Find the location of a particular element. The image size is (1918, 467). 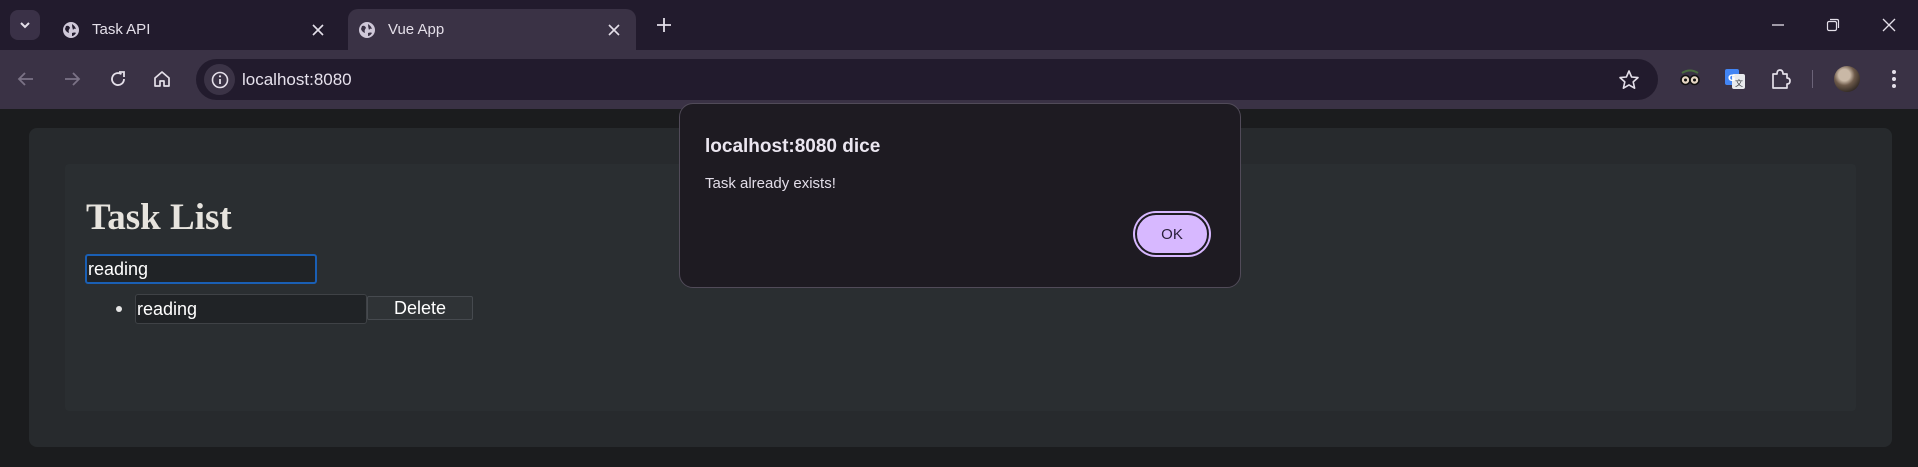

tab-title: Vue App is located at coordinates (416, 29).